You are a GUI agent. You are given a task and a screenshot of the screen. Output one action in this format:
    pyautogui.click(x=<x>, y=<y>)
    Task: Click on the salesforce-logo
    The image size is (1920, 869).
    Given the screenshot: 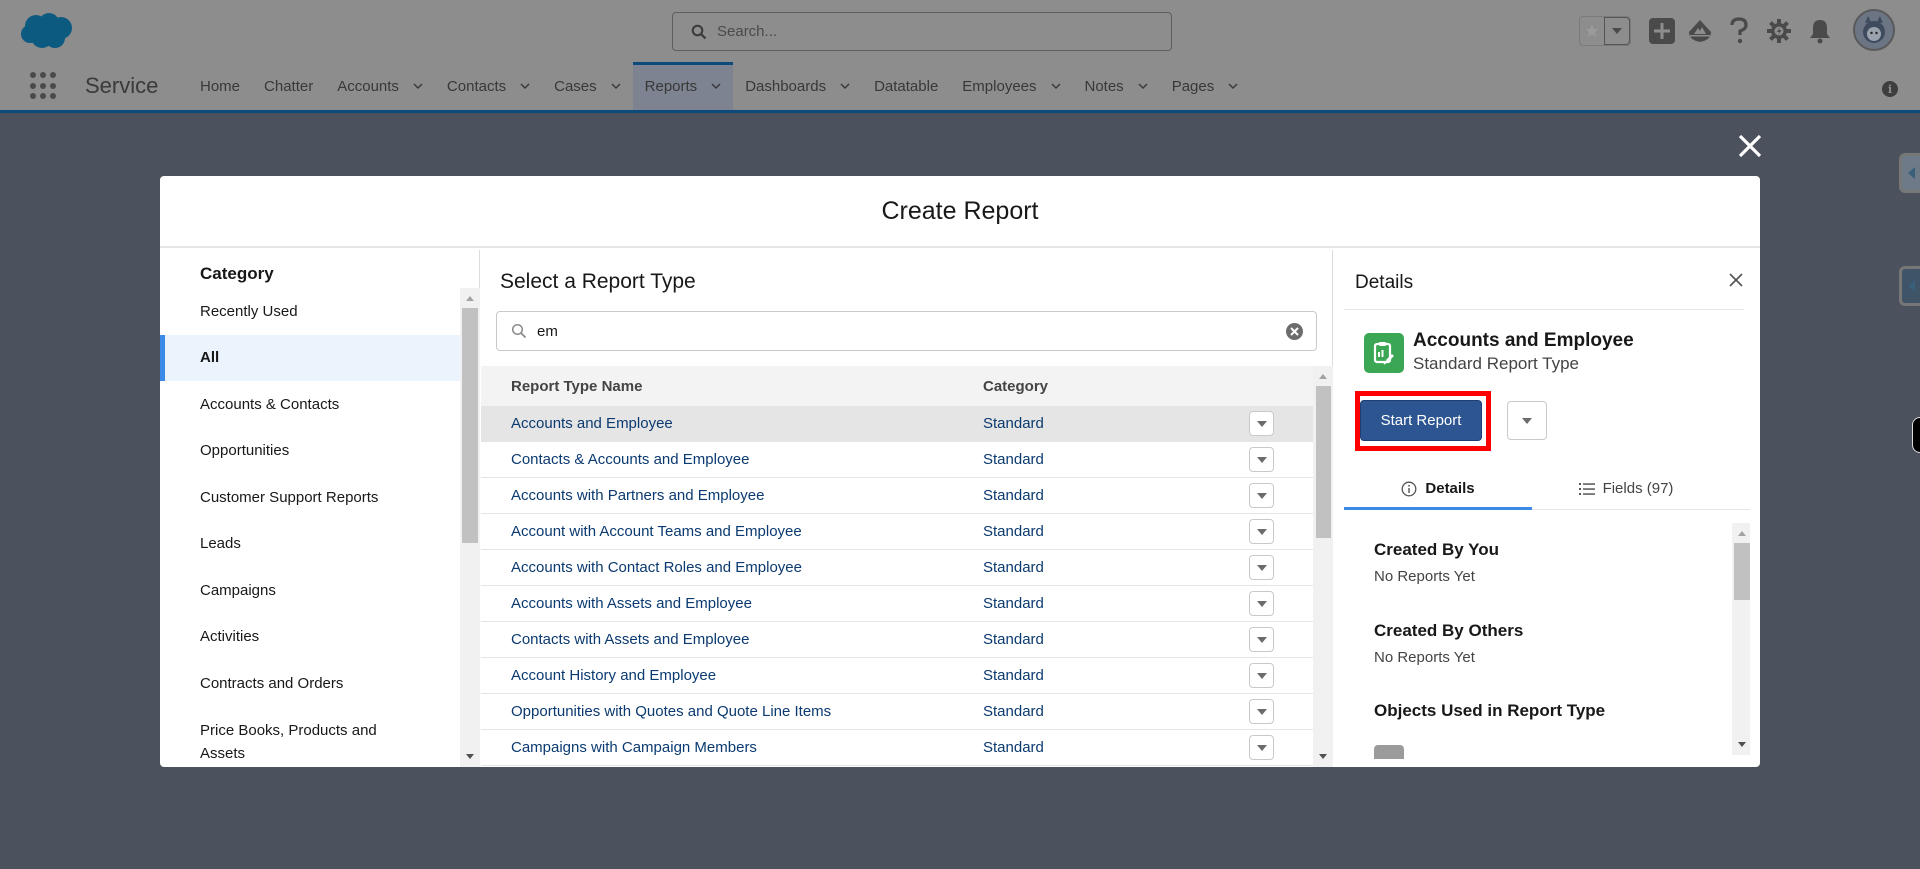 What is the action you would take?
    pyautogui.click(x=47, y=31)
    